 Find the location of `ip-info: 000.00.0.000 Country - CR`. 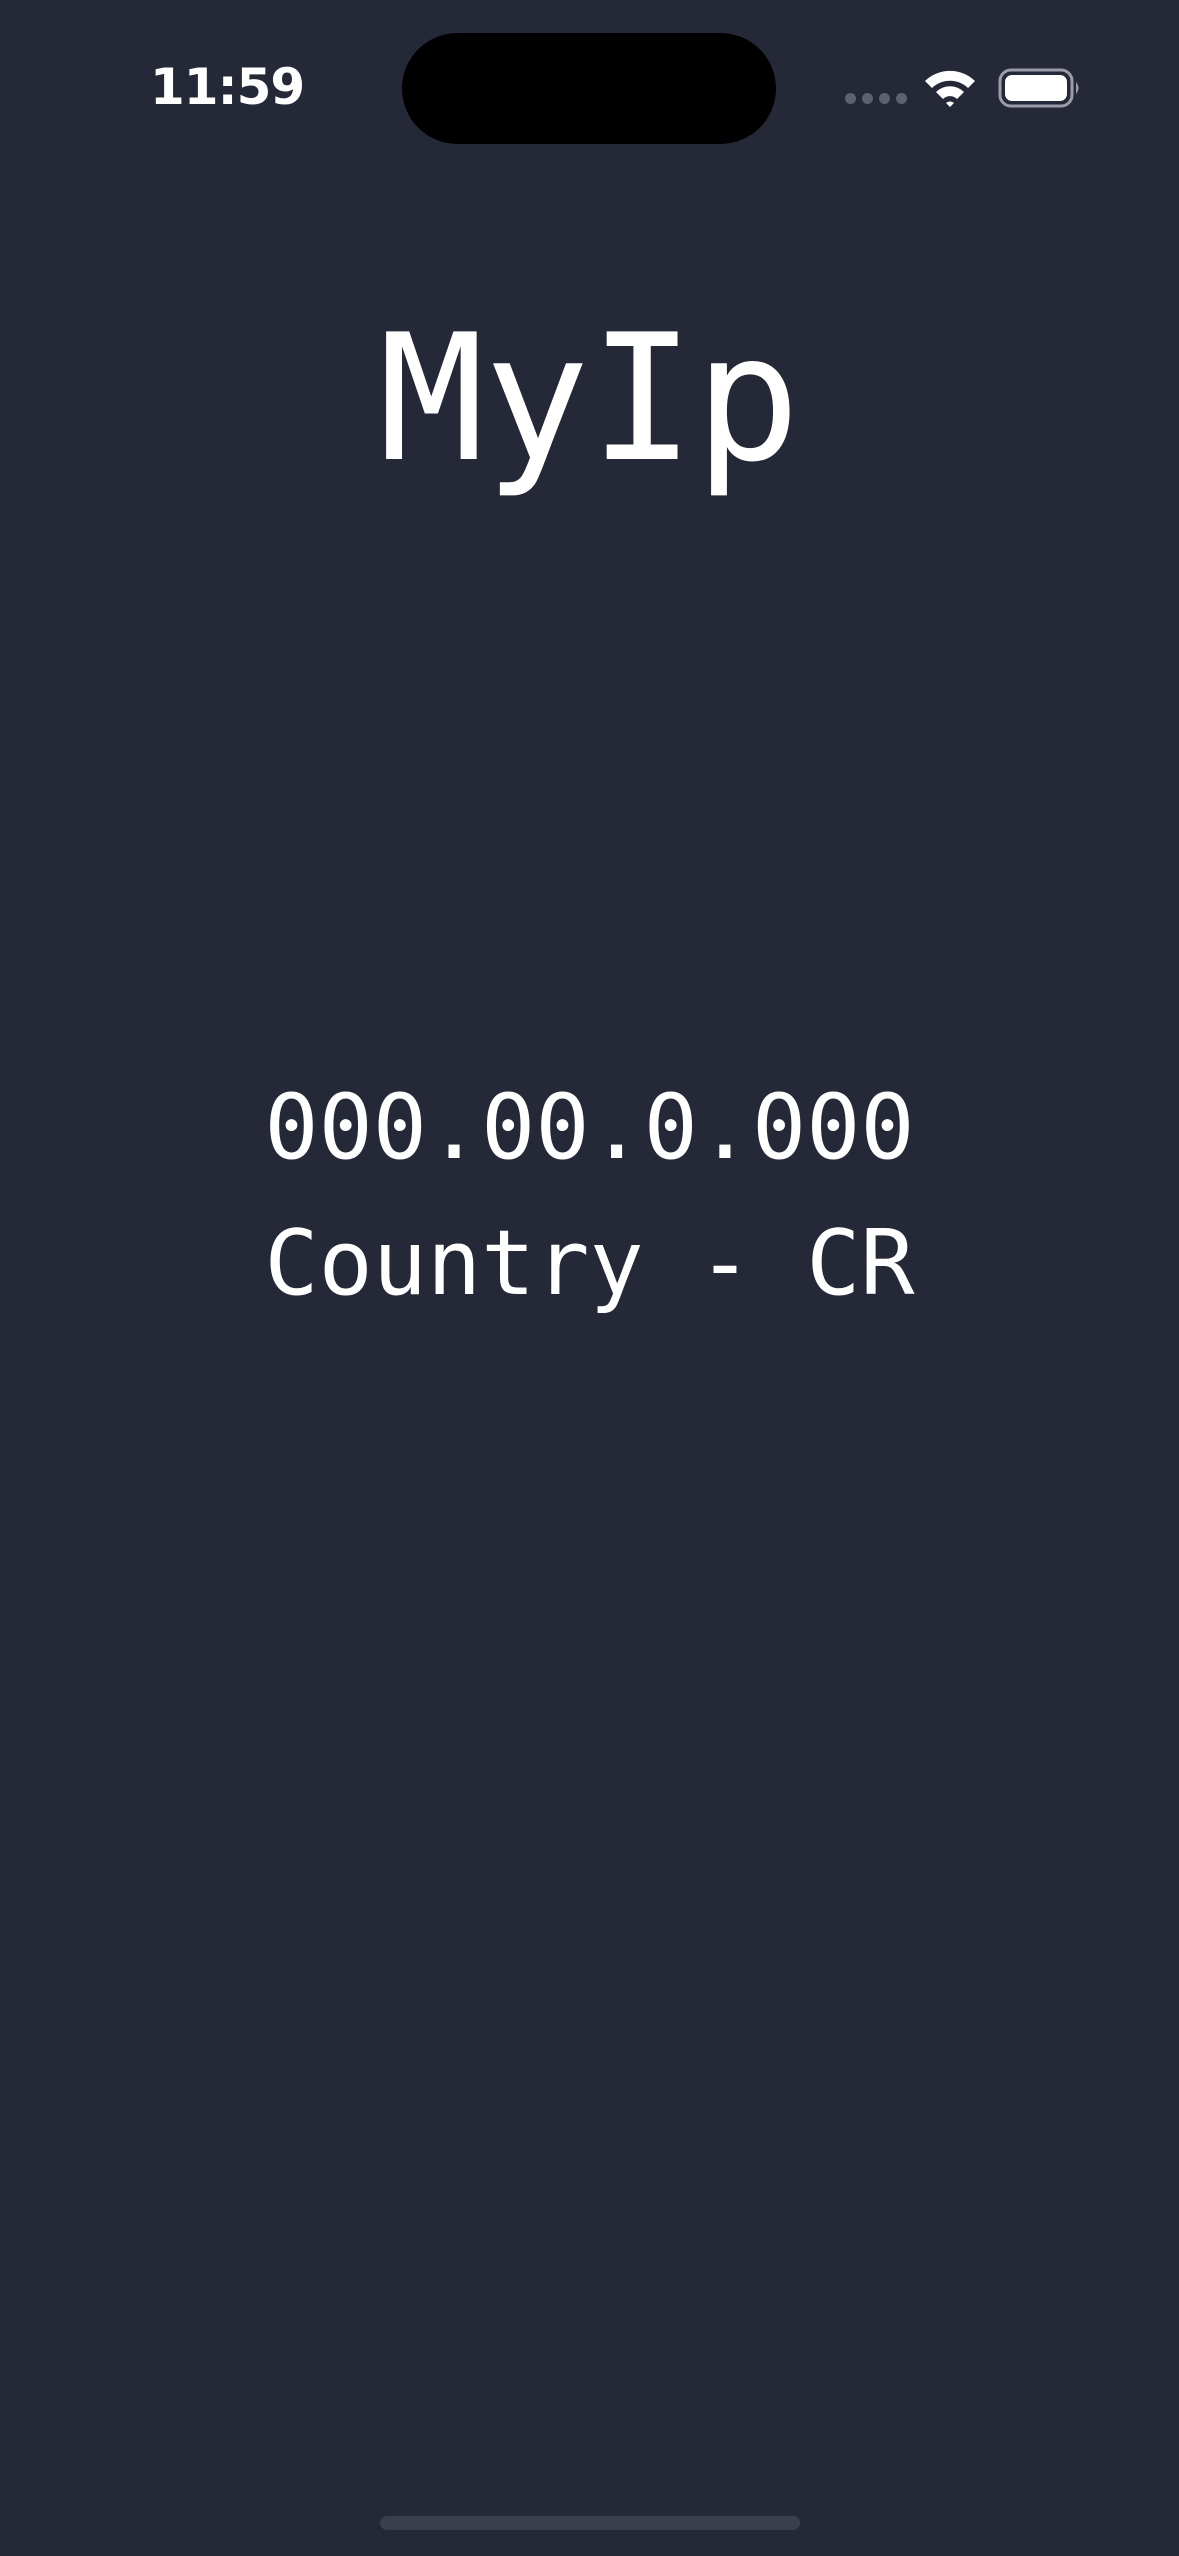

ip-info: 000.00.0.000 Country - CR is located at coordinates (589, 1196).